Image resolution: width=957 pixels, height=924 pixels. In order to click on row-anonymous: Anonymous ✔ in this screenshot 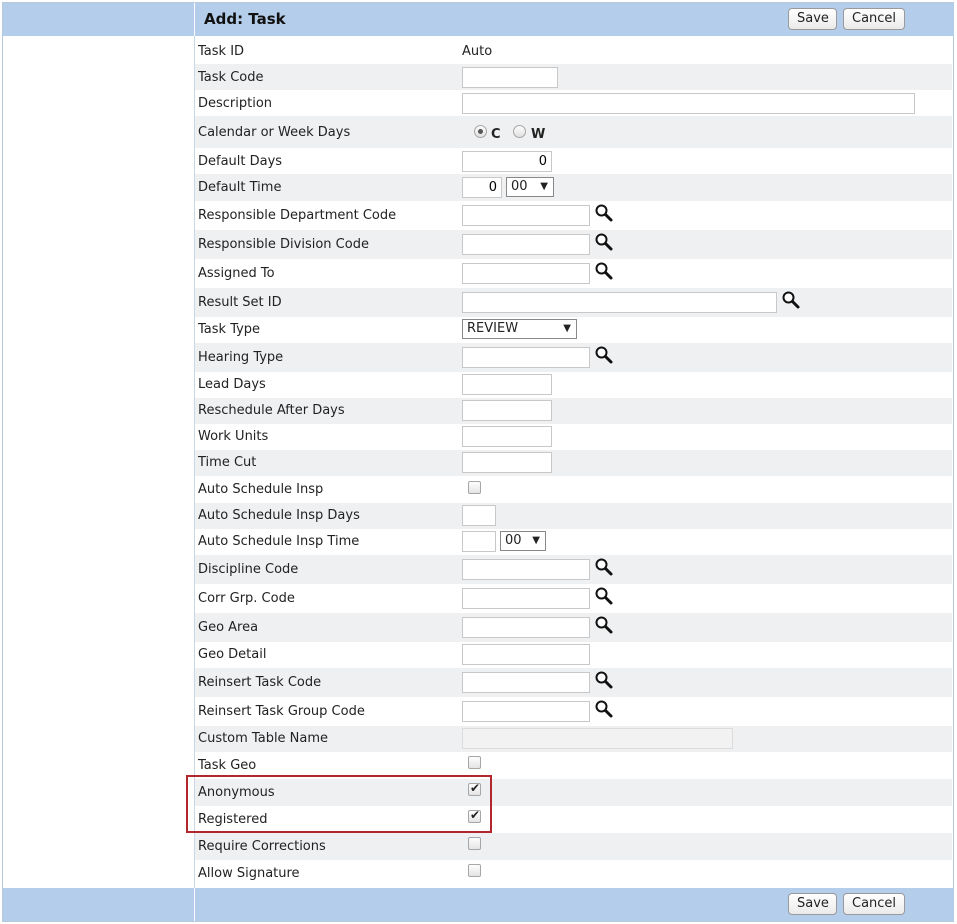, I will do `click(573, 792)`.